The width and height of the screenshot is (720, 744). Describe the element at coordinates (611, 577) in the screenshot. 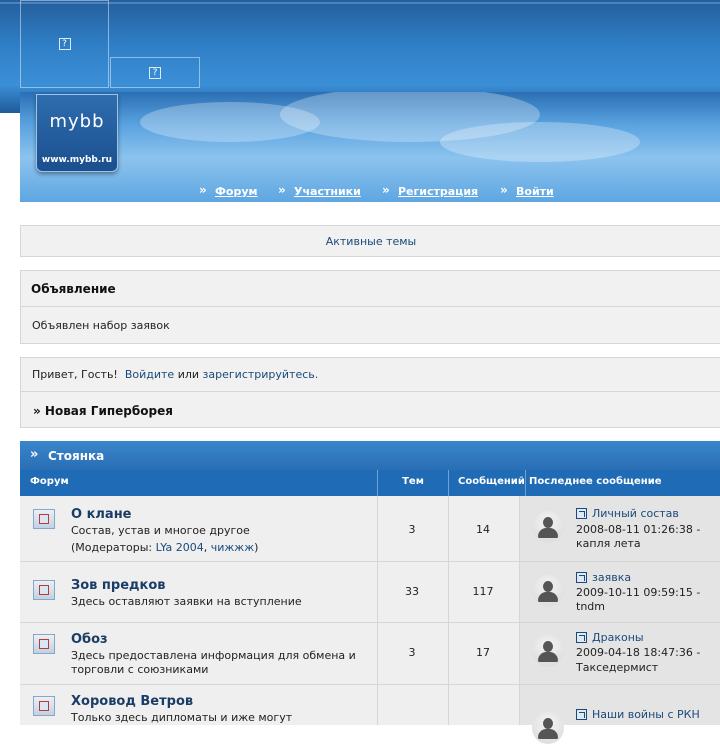

I see `last-post-link: заявка` at that location.